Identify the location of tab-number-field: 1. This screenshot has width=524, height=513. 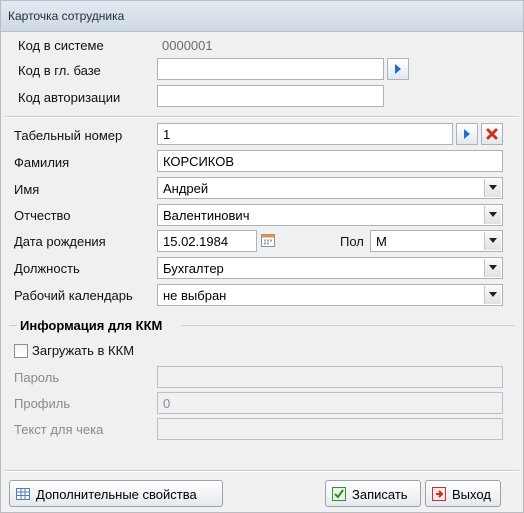
(305, 134).